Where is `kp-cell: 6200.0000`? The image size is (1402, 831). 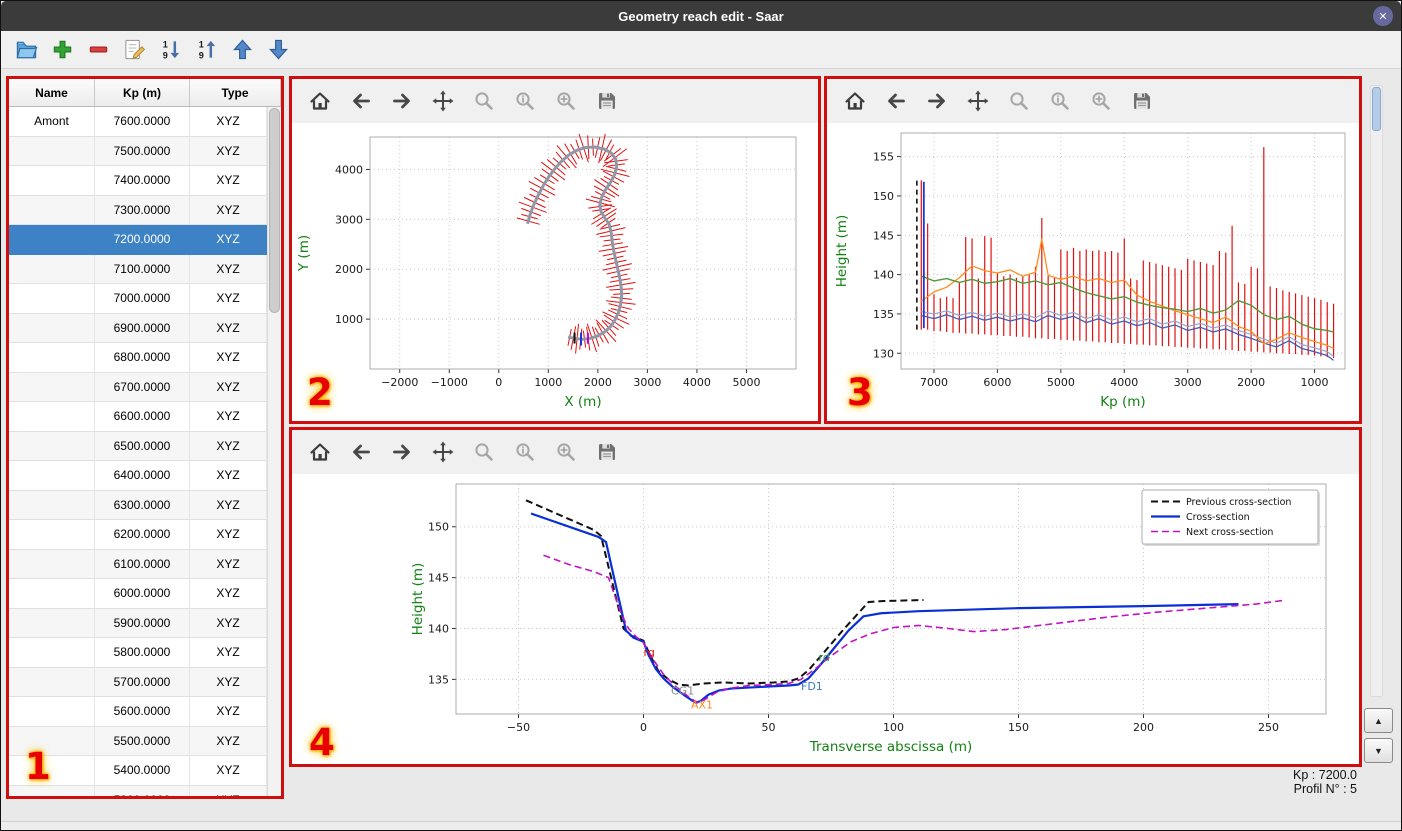 kp-cell: 6200.0000 is located at coordinates (142, 535).